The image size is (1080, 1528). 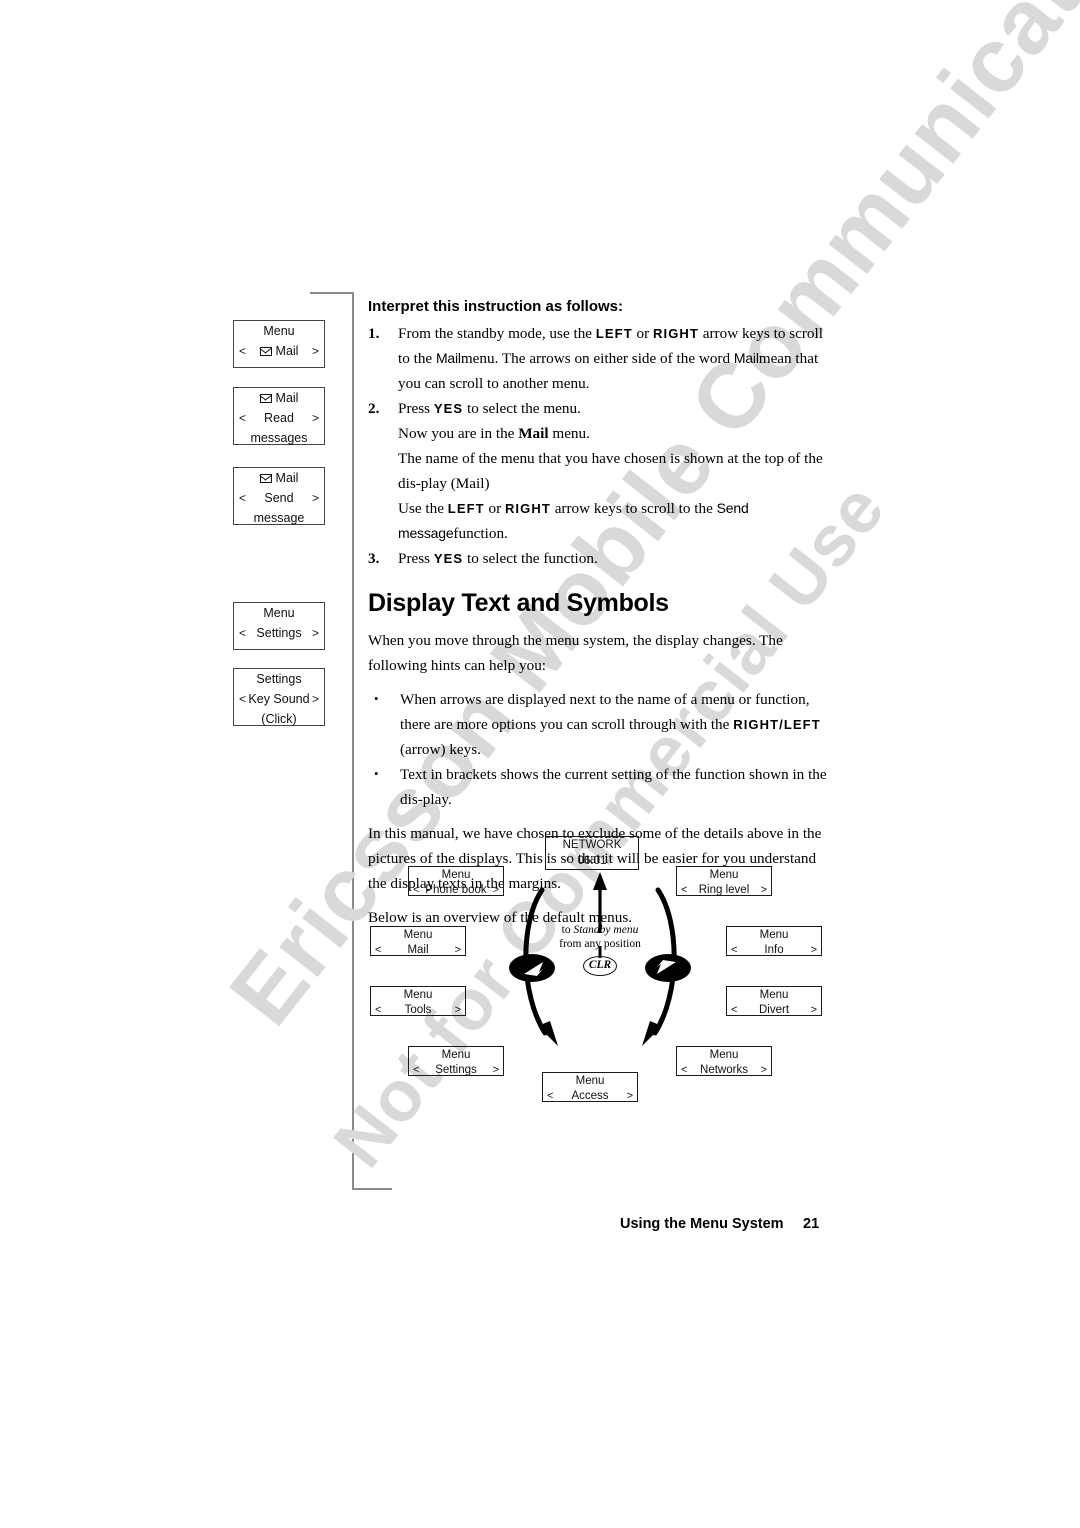 What do you see at coordinates (633, 508) in the screenshot?
I see `text-run: arrow keys to scroll to the` at bounding box center [633, 508].